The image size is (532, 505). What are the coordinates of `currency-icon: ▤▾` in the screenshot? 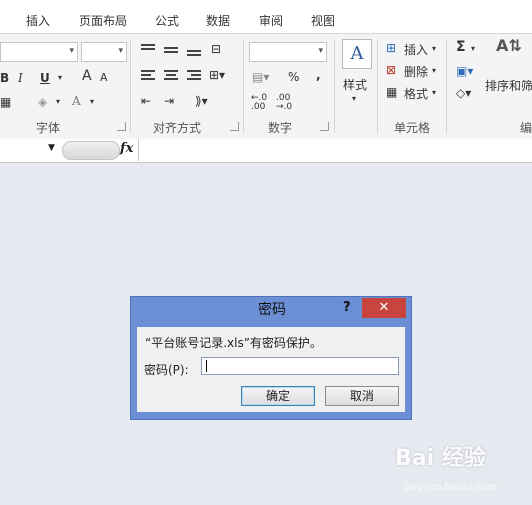 It's located at (260, 77).